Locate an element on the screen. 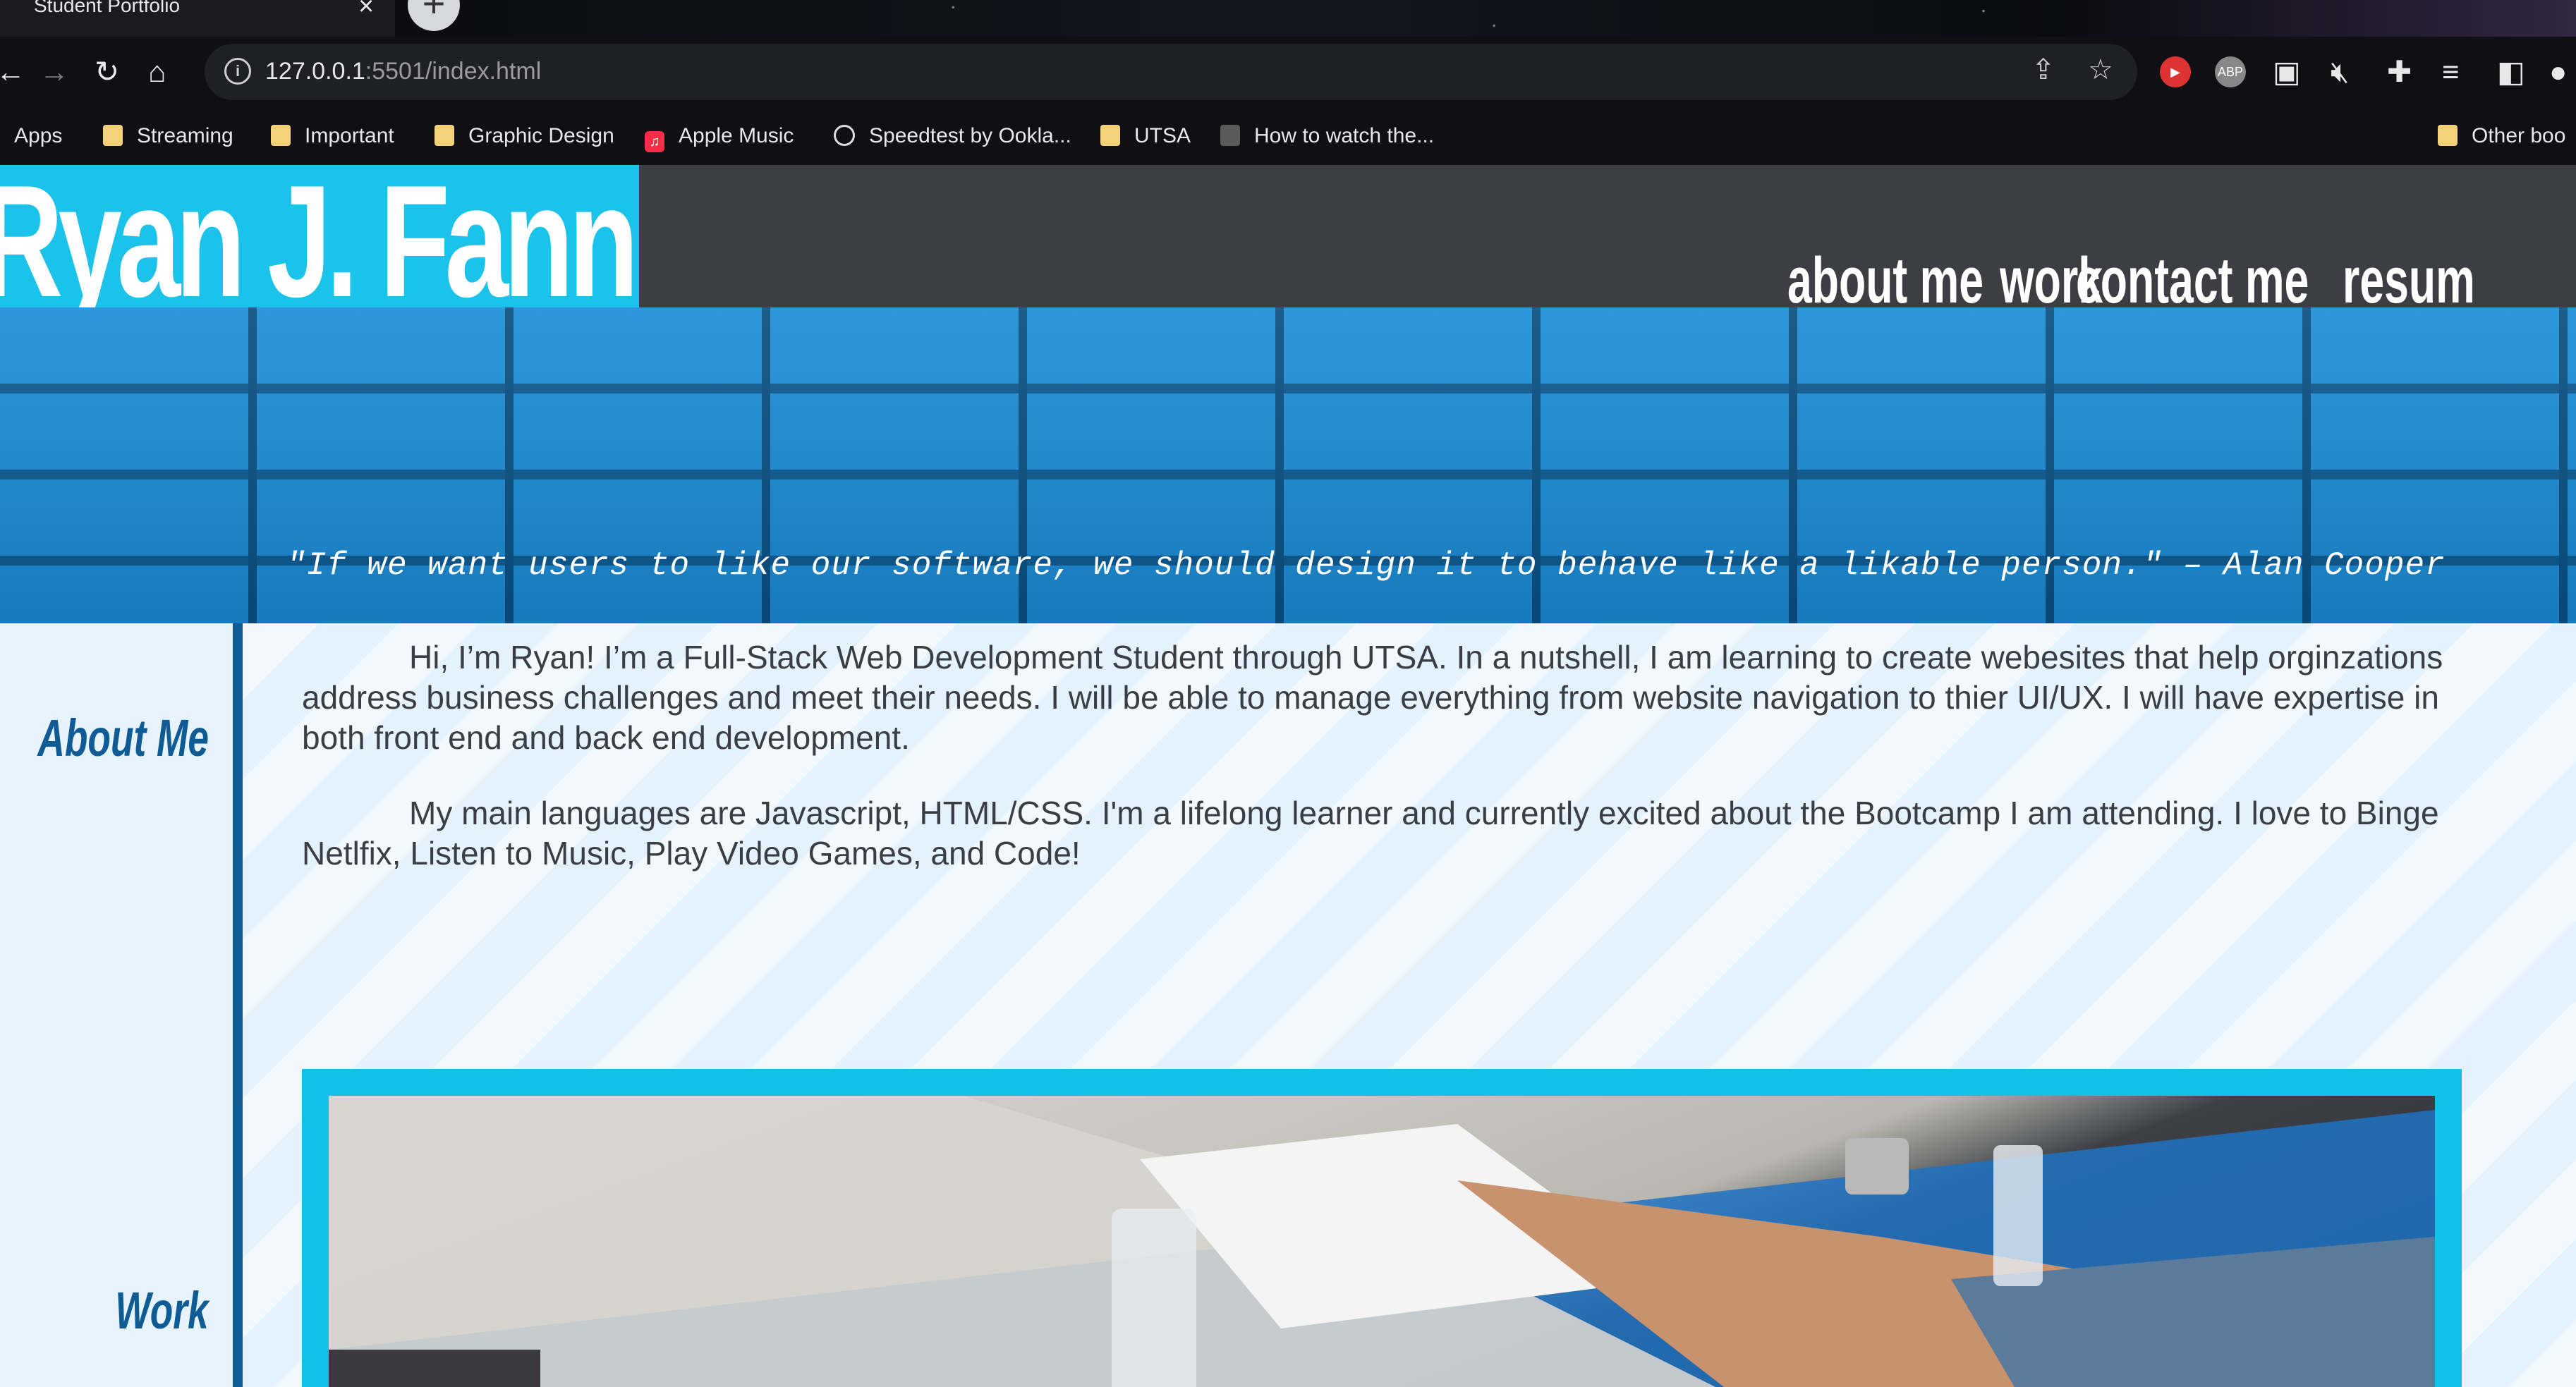  bookmark-label: Streaming is located at coordinates (185, 135).